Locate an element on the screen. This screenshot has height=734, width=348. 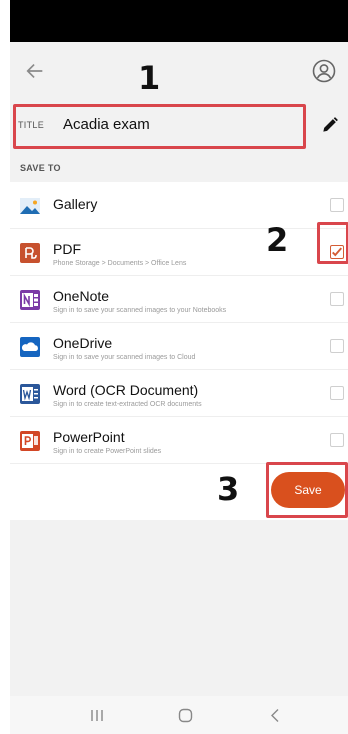
destination-subtitle: Sign in to create PowerPoint slides is located at coordinates (107, 451).